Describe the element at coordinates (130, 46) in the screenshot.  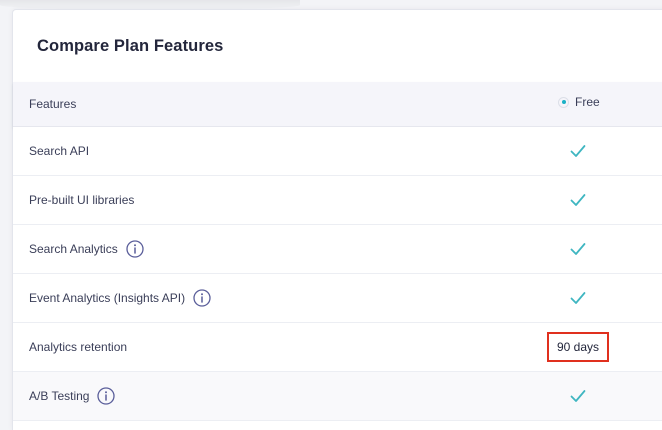
I see `card-title: Compare Plan Features` at that location.